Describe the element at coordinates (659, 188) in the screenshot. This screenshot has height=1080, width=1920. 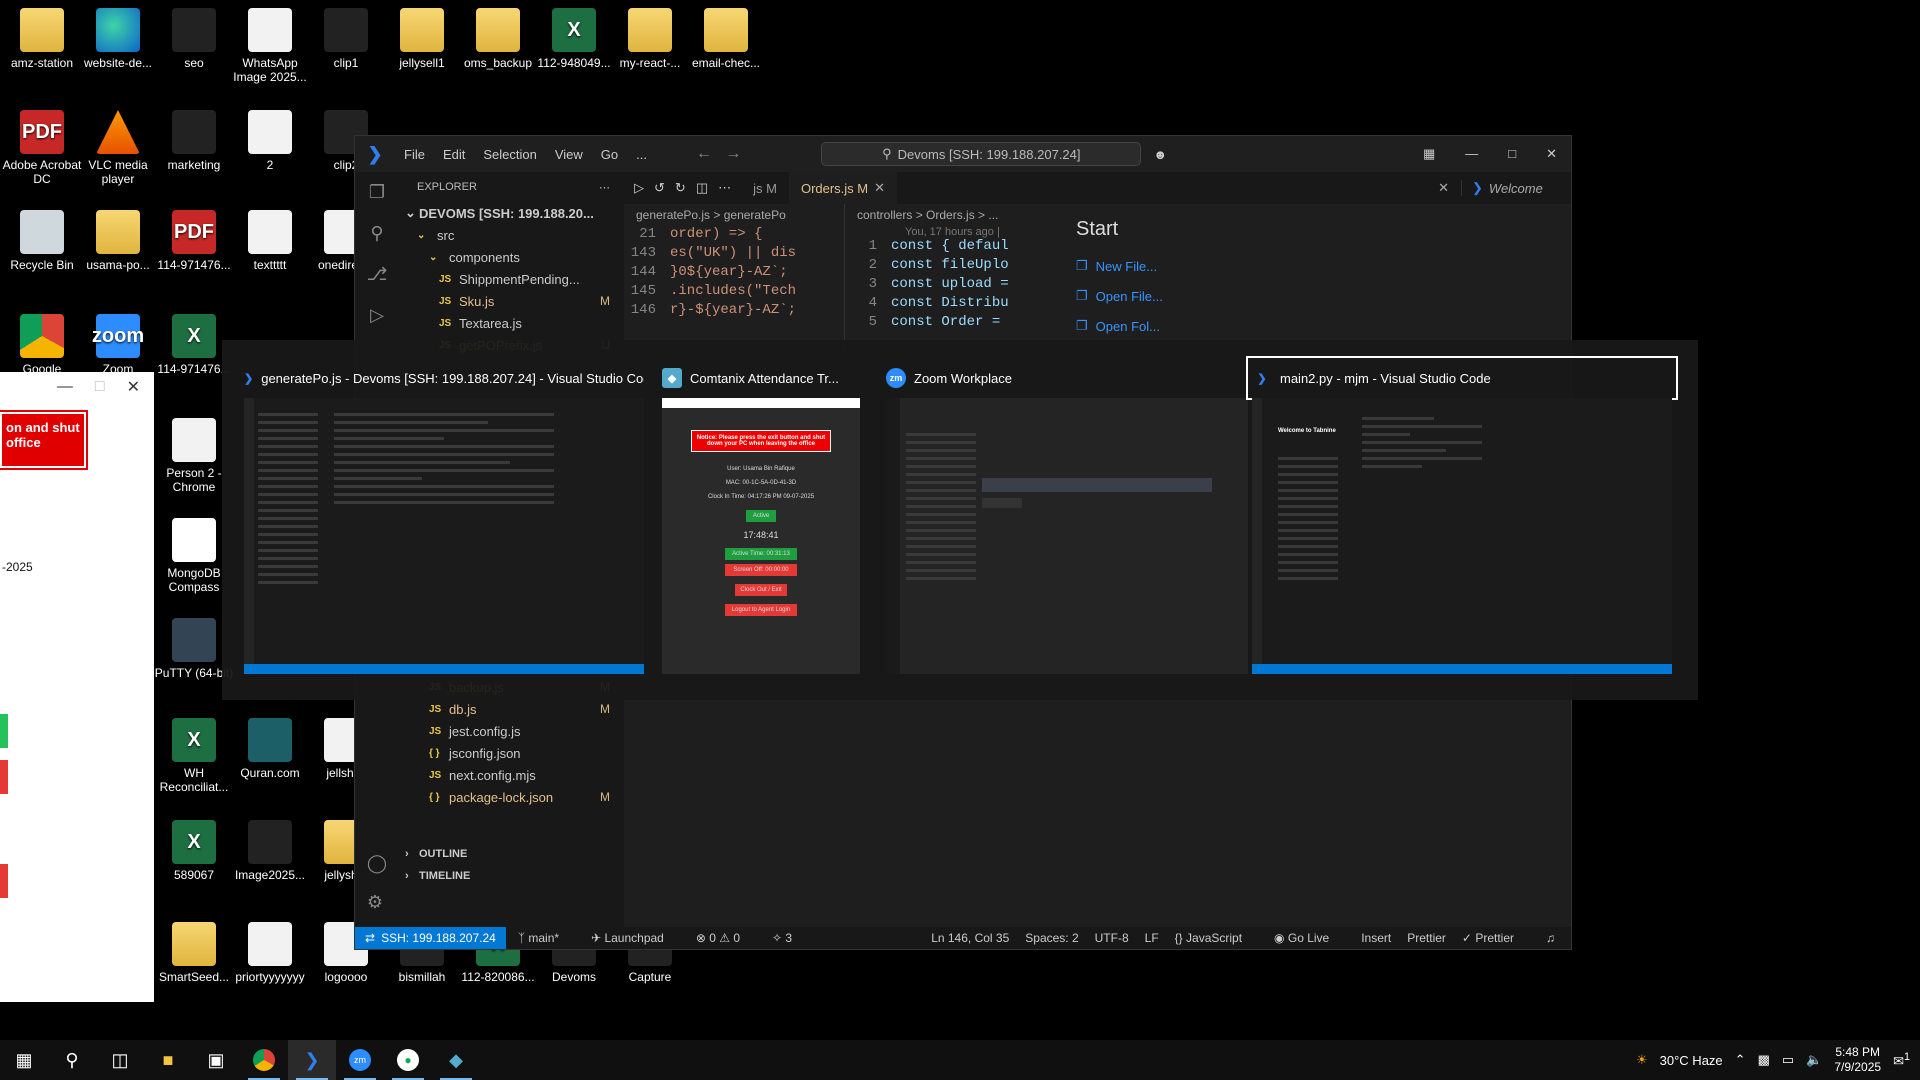
I see `step-icon: ↺` at that location.